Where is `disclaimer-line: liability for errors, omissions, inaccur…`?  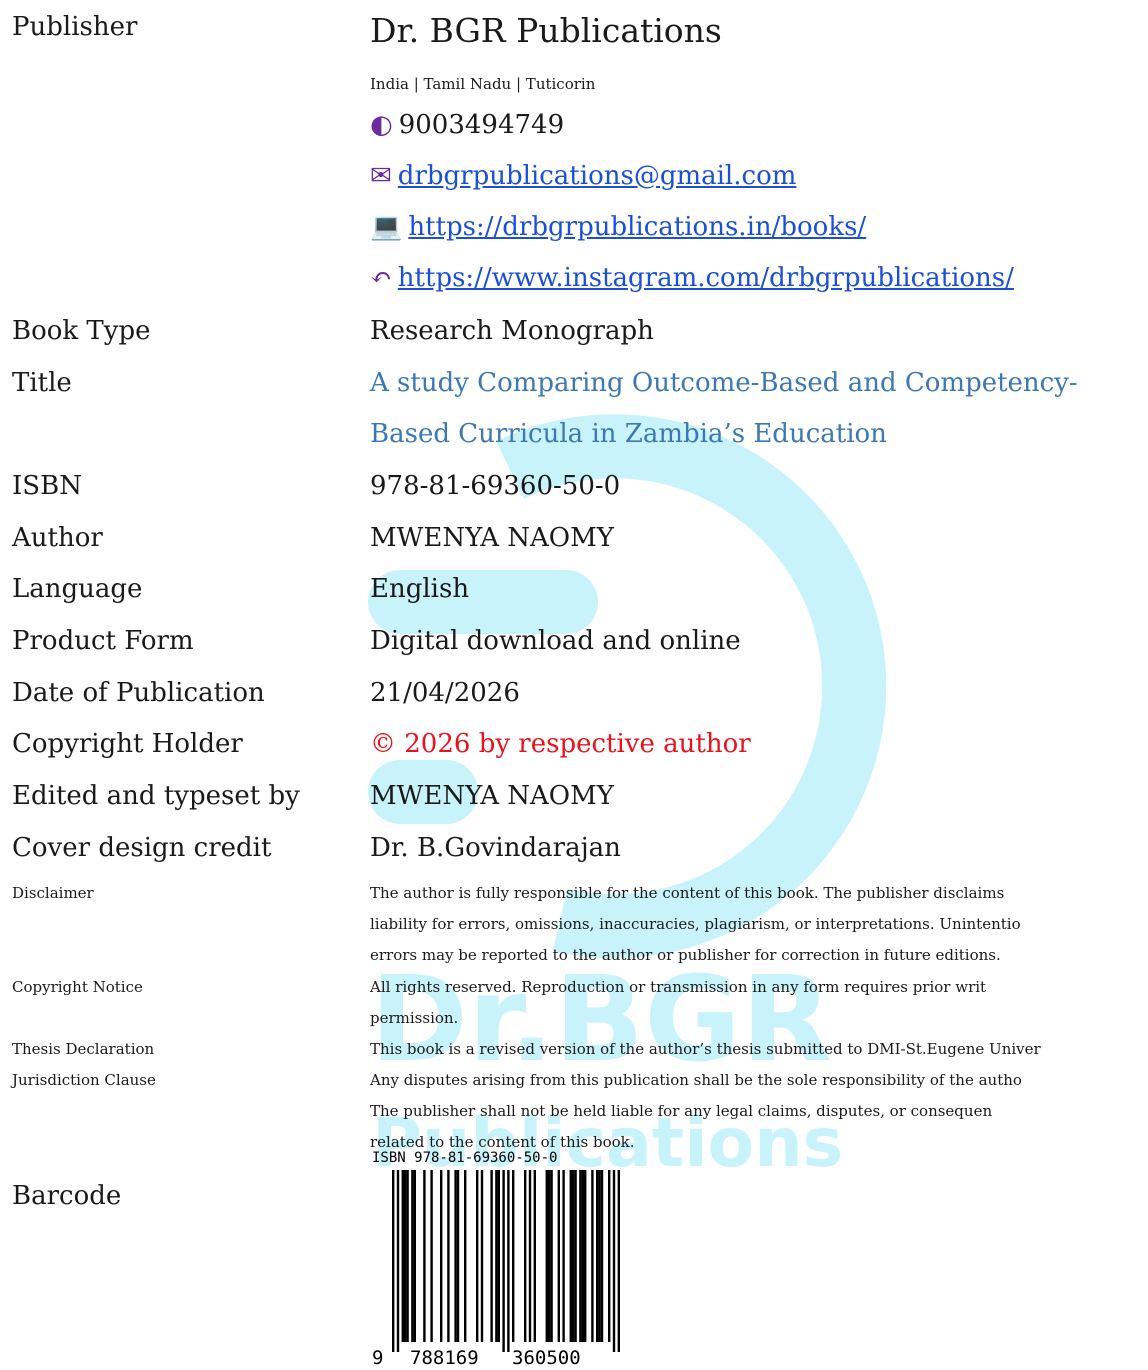 disclaimer-line: liability for errors, omissions, inaccur… is located at coordinates (695, 924).